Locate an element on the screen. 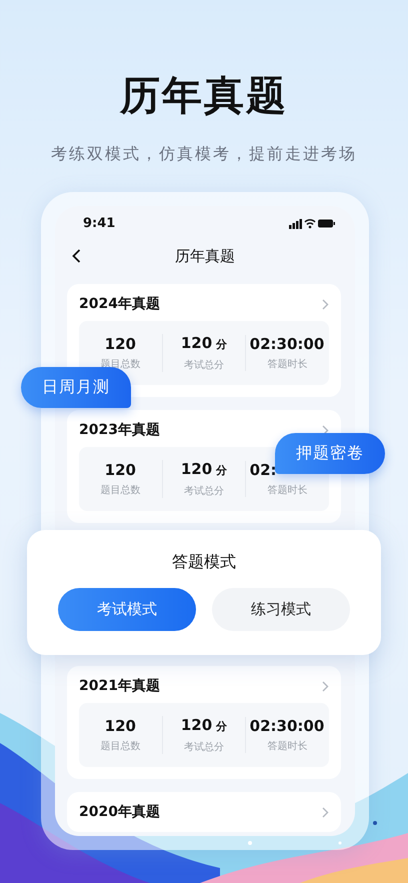 The image size is (408, 883). mode-button: 练习模式 is located at coordinates (281, 609).